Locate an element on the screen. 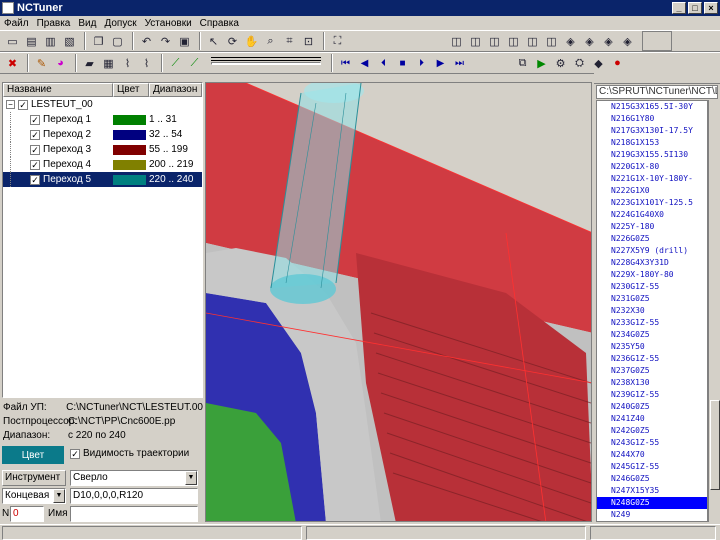  tool-type-select: Концевая ▼ is located at coordinates (34, 496).